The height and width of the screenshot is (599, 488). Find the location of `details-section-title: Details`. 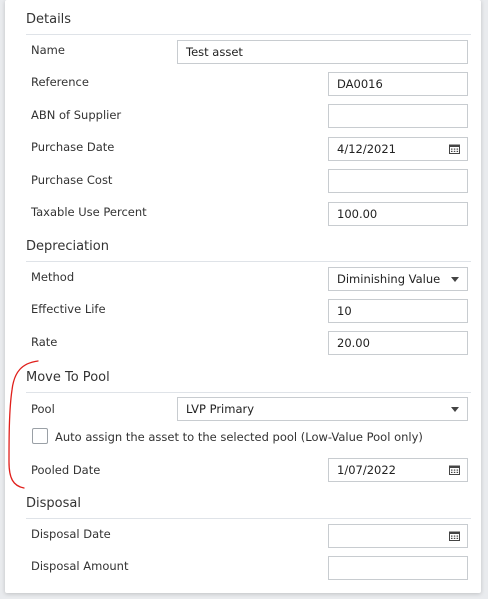

details-section-title: Details is located at coordinates (248, 23).